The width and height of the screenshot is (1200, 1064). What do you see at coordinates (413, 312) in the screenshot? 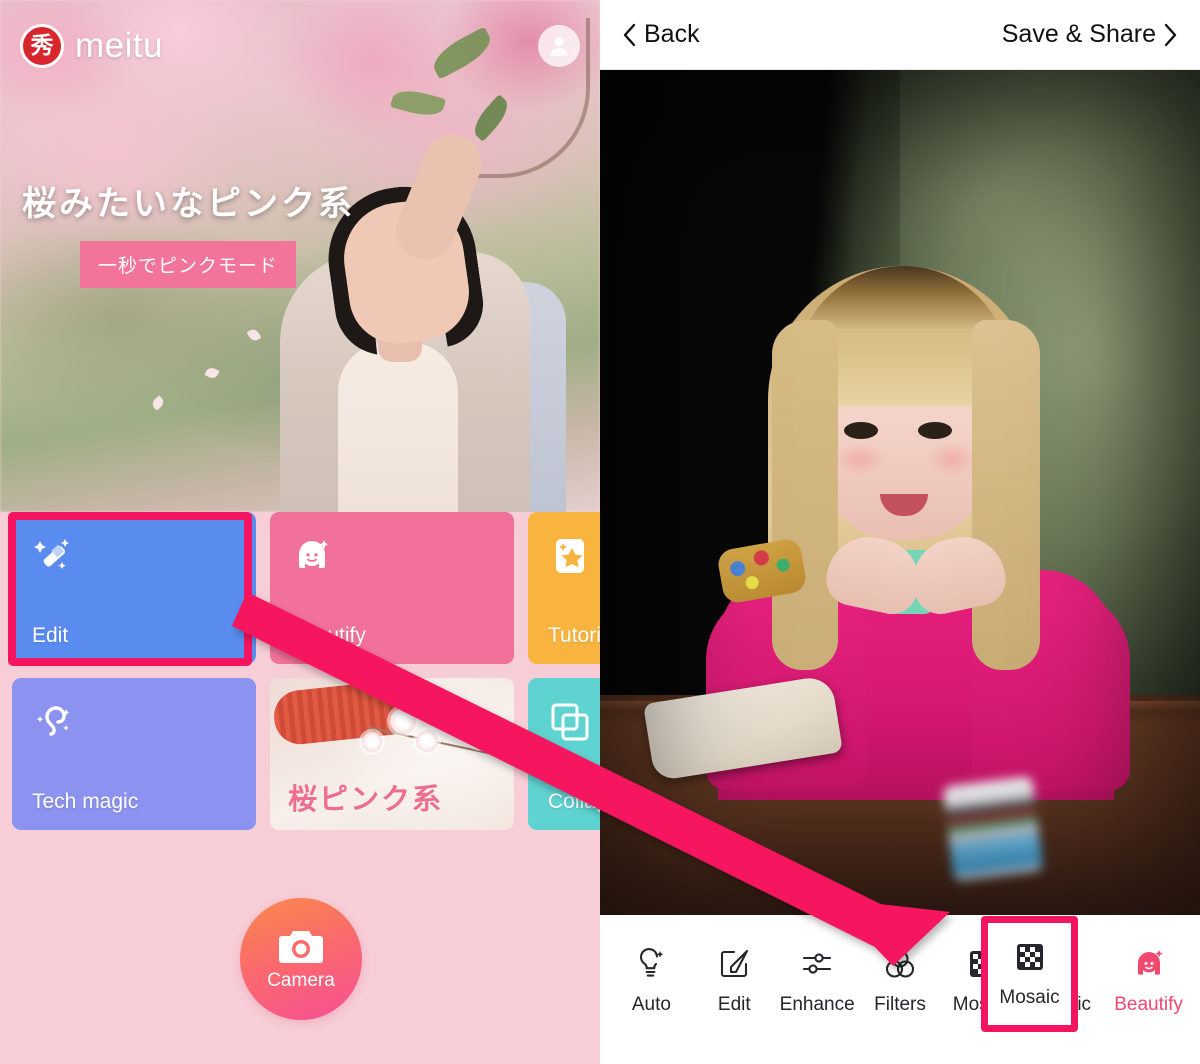
I see `hero-model-figure` at bounding box center [413, 312].